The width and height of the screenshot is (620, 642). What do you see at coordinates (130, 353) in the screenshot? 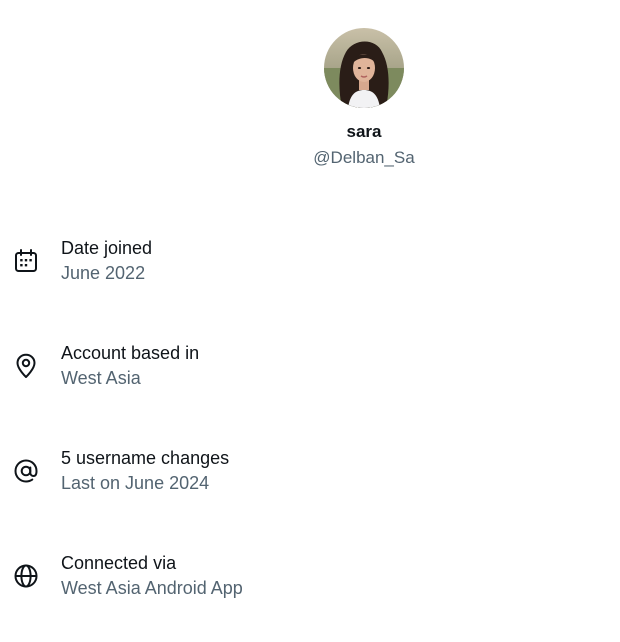
I see `detail-title: Account based in` at bounding box center [130, 353].